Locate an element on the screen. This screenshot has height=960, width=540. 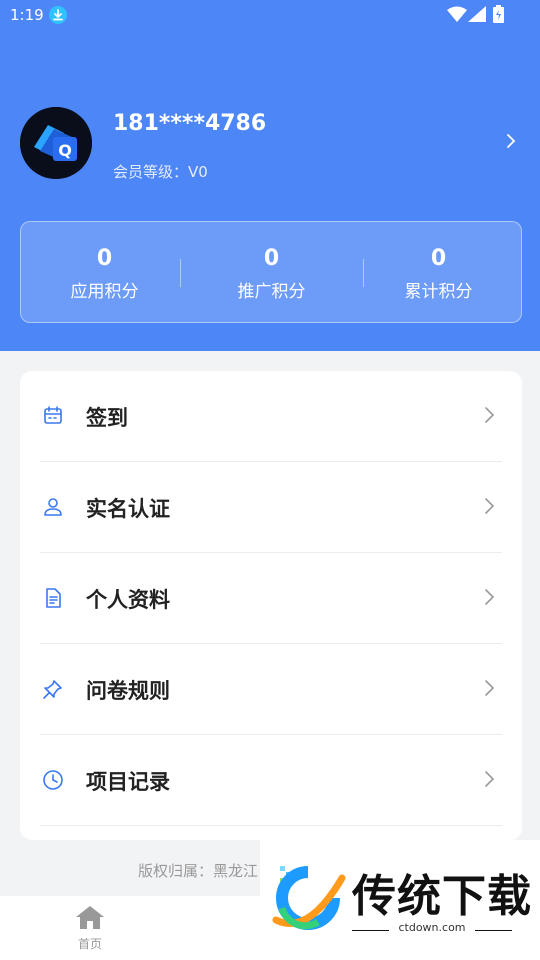
menu-label: 项目记录 is located at coordinates (128, 782).